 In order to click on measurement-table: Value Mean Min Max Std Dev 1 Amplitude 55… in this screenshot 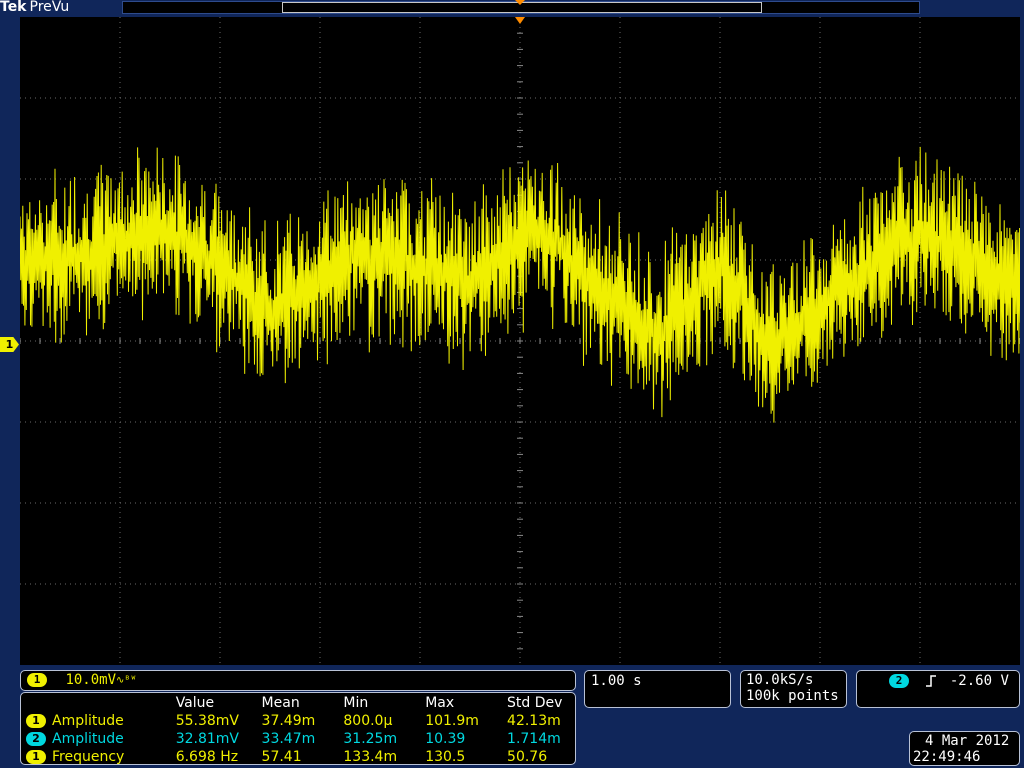, I will do `click(298, 728)`.